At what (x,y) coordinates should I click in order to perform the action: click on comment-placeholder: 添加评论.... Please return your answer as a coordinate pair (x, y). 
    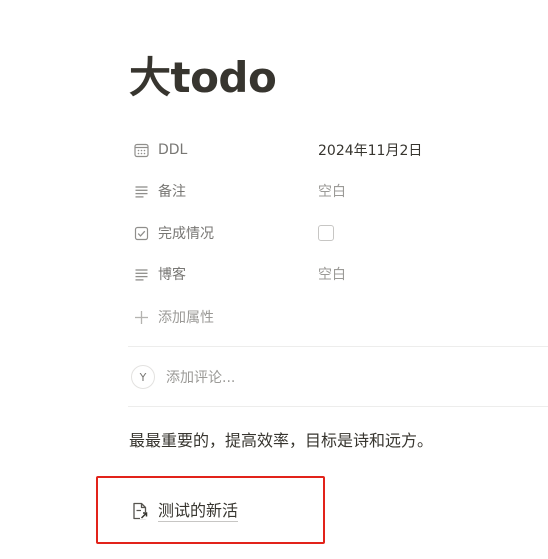
    Looking at the image, I should click on (201, 378).